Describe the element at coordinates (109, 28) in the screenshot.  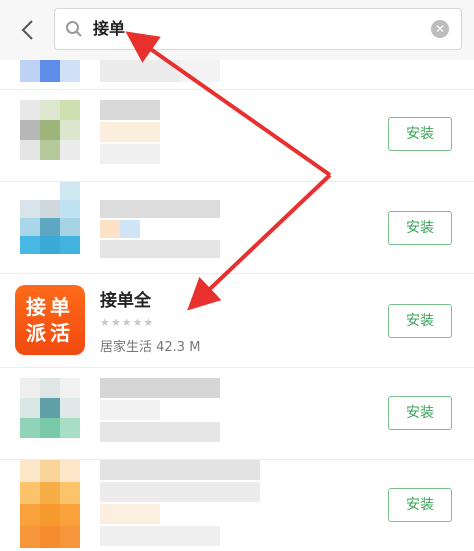
I see `search-query: 接单` at that location.